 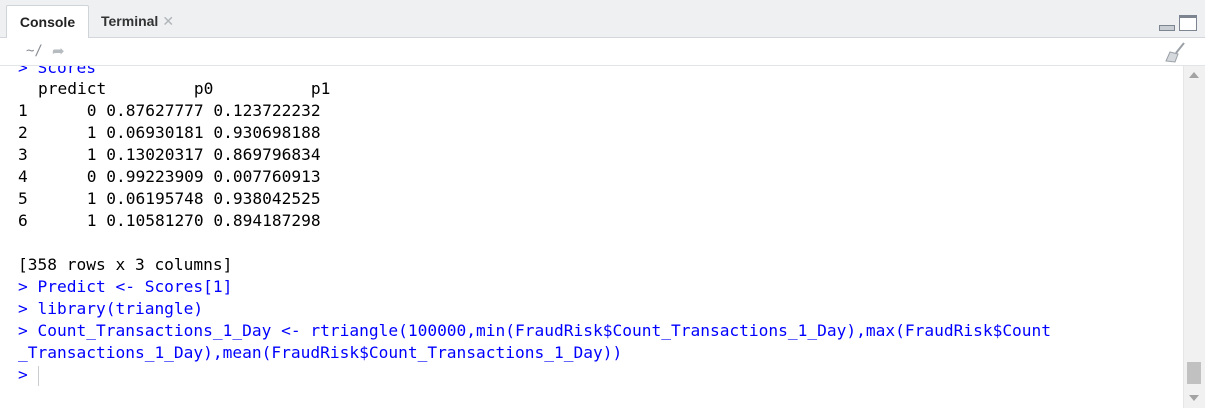 I want to click on broom-icon, so click(x=1176, y=52).